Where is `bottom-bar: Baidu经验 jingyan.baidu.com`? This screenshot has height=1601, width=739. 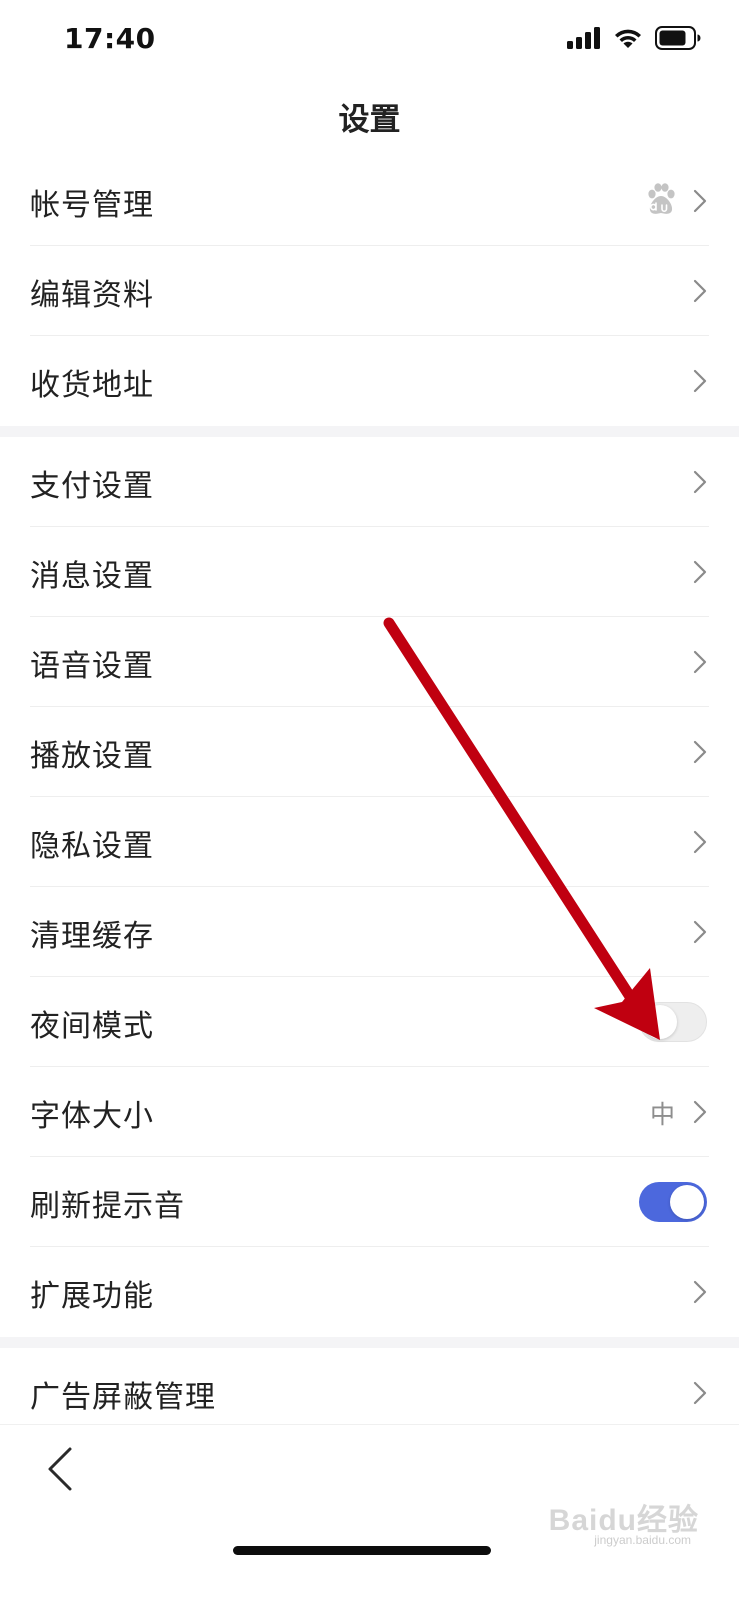
bottom-bar: Baidu经验 jingyan.baidu.com is located at coordinates (369, 1512).